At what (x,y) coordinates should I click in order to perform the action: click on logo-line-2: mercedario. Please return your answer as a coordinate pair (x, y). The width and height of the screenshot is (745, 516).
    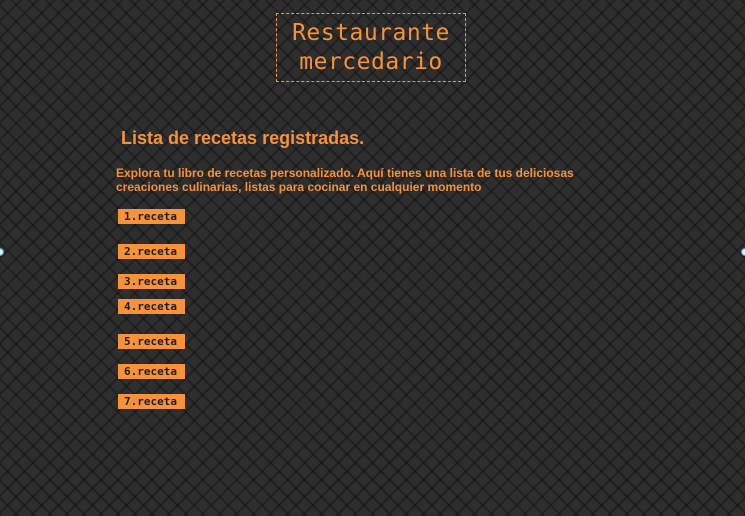
    Looking at the image, I should click on (371, 61).